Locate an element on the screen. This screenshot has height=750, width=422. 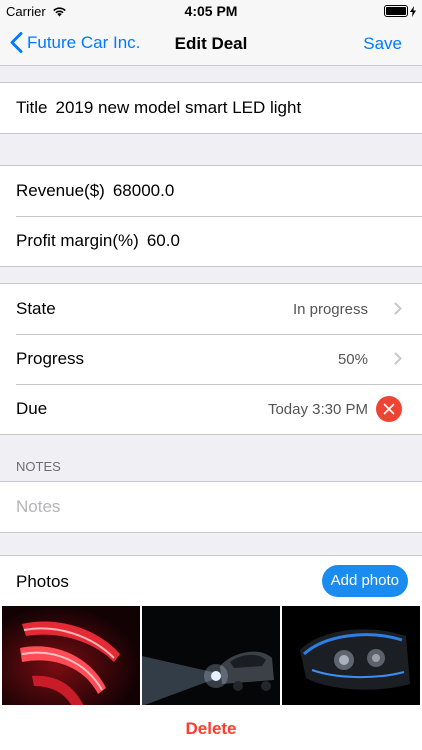
progress-value: 50% is located at coordinates (352, 359).